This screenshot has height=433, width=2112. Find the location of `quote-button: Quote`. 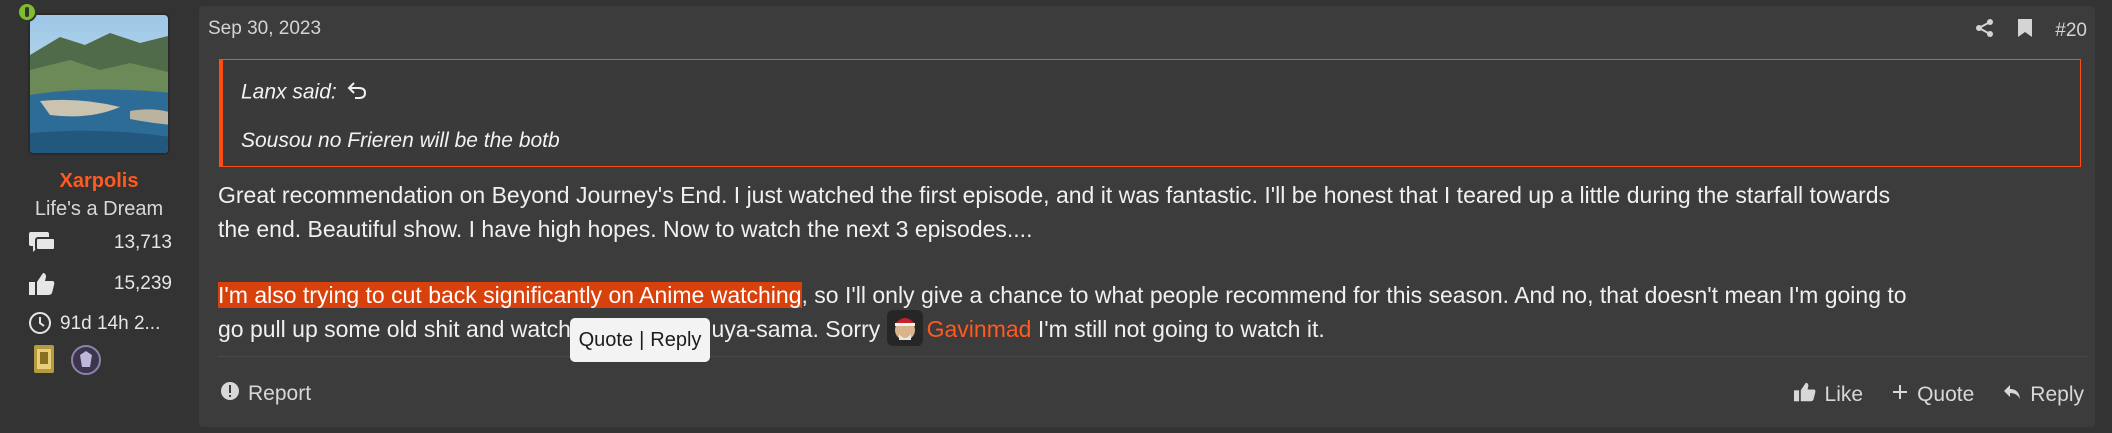

quote-button: Quote is located at coordinates (1932, 395).